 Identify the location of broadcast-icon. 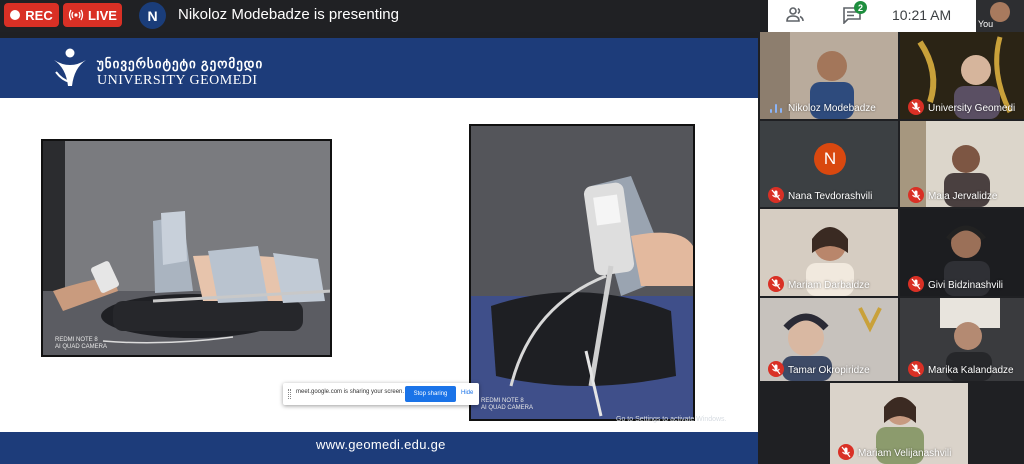
(76, 15).